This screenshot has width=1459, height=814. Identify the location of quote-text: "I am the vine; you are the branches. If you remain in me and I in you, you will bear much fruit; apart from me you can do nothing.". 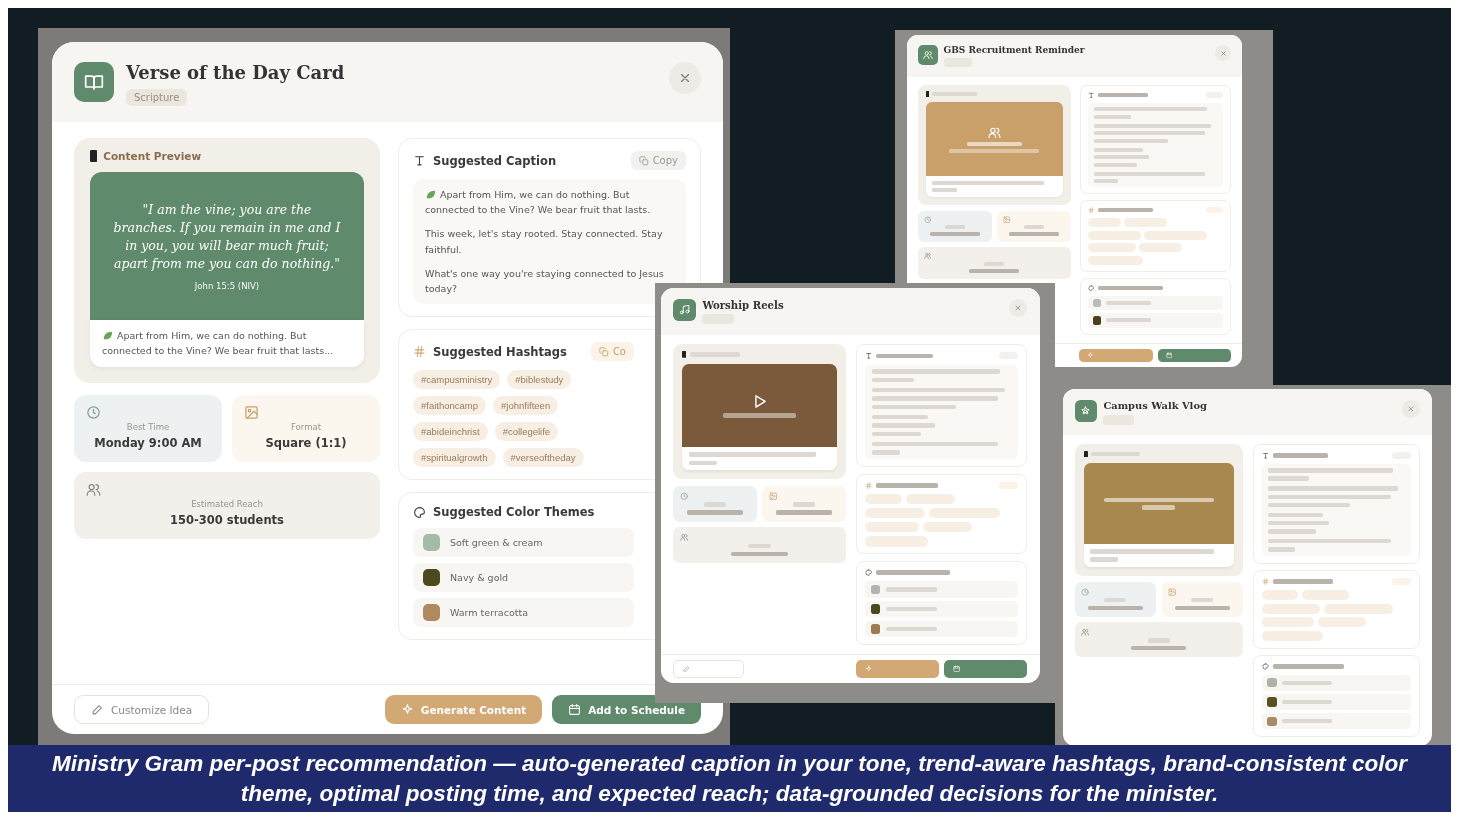
(227, 237).